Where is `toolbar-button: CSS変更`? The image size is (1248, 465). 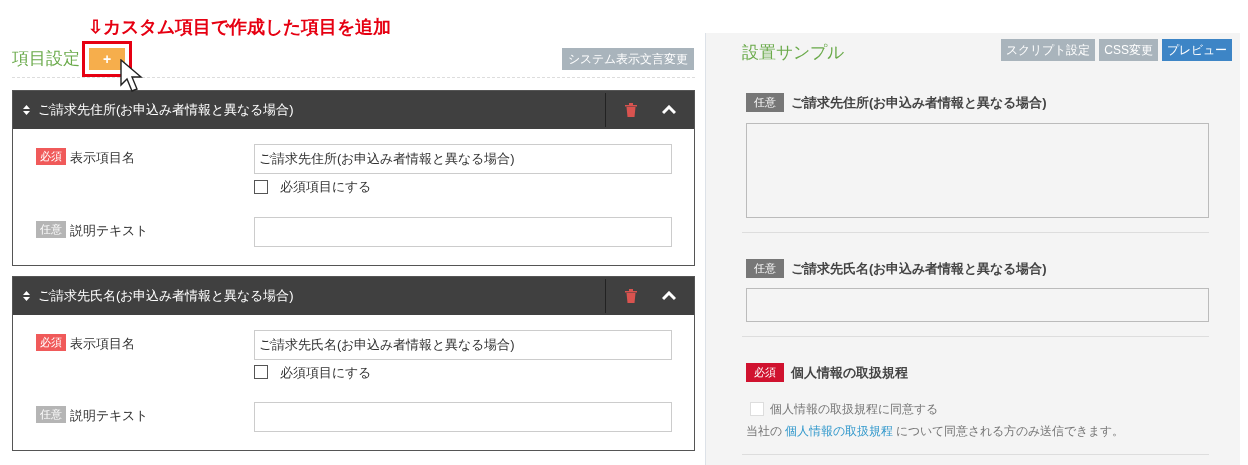
toolbar-button: CSS変更 is located at coordinates (1128, 50).